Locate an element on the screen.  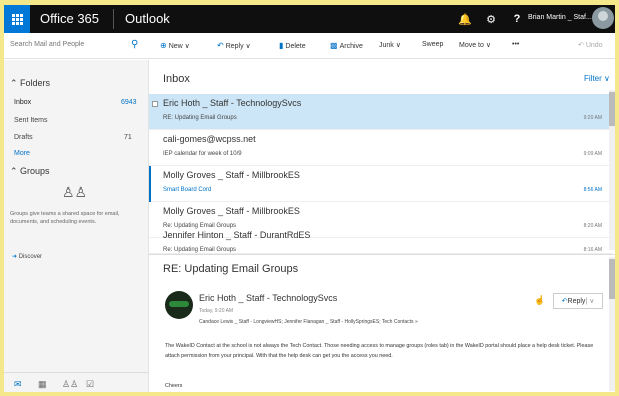
inbox-count: 6943 is located at coordinates (129, 102).